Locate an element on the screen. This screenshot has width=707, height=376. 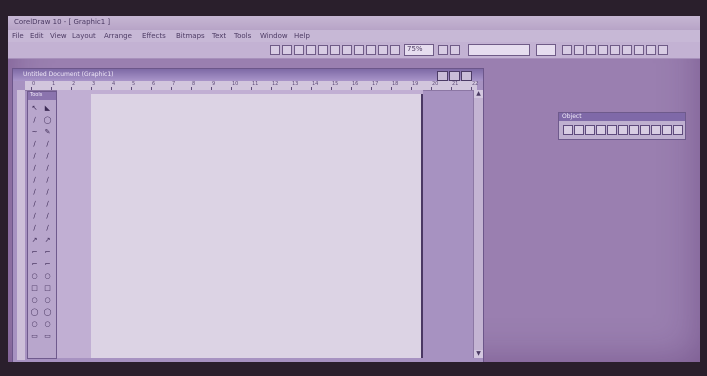
scroll-up-icon: ▲ is located at coordinates (478, 94).